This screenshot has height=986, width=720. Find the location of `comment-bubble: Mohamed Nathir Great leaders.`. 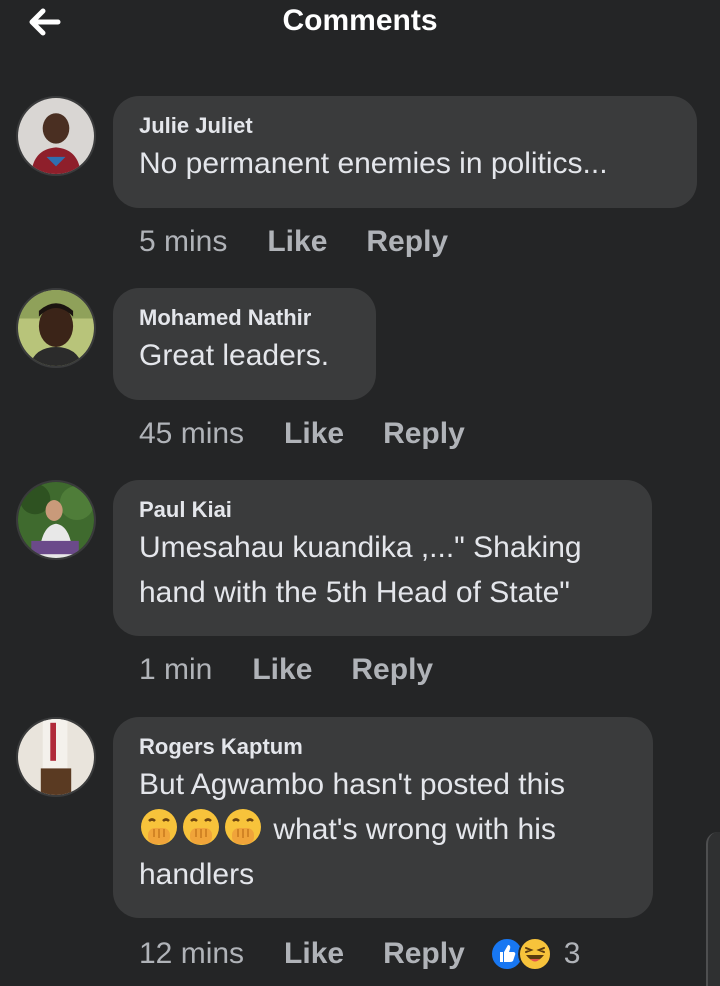

comment-bubble: Mohamed Nathir Great leaders. is located at coordinates (244, 344).